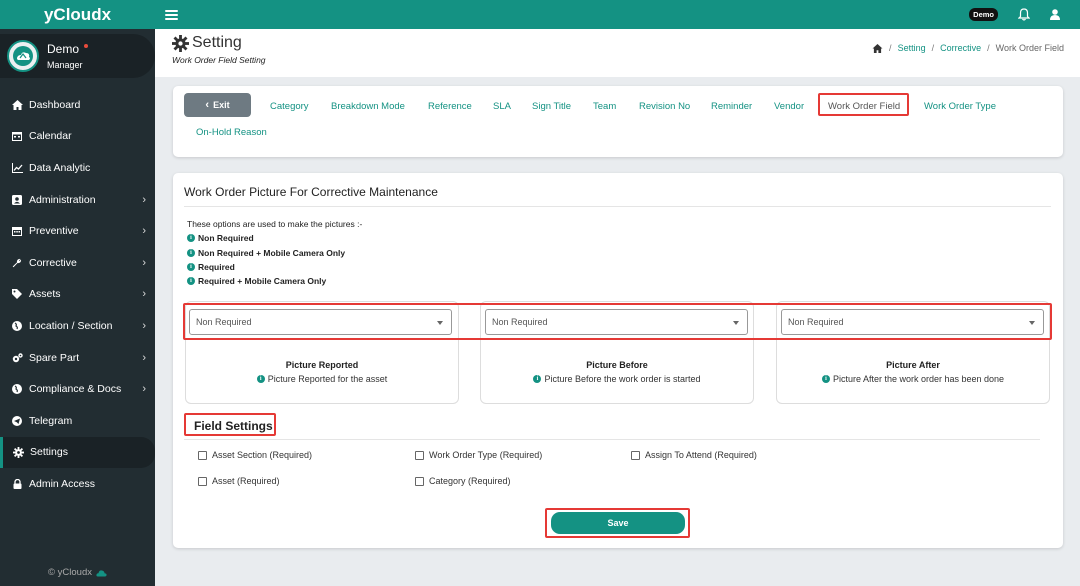  Describe the element at coordinates (502, 106) in the screenshot. I see `tab-sla: SLA` at that location.